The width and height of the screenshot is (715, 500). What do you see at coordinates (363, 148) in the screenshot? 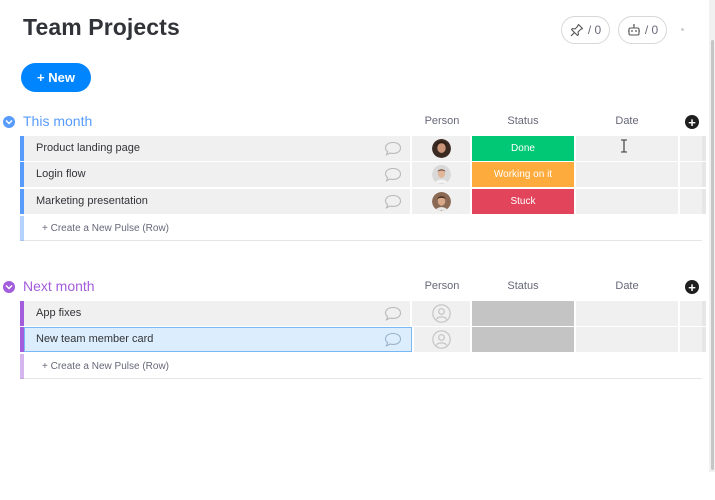
I see `table-row: Product landing page Done` at bounding box center [363, 148].